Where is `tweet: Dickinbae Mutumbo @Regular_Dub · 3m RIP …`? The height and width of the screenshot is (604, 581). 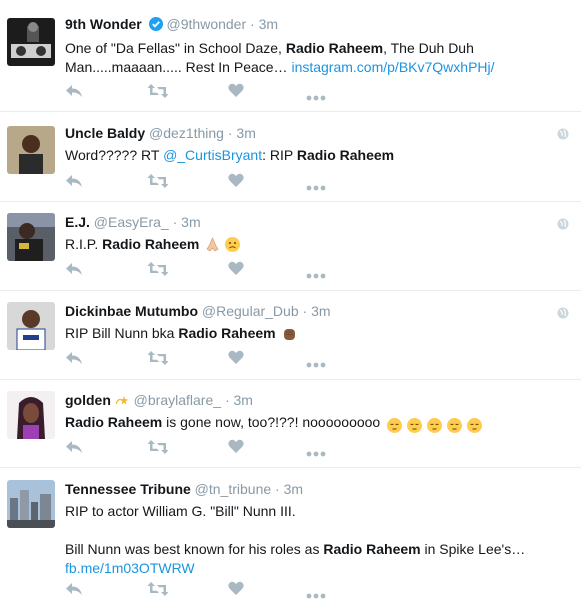 tweet: Dickinbae Mutumbo @Regular_Dub · 3m RIP … is located at coordinates (290, 335).